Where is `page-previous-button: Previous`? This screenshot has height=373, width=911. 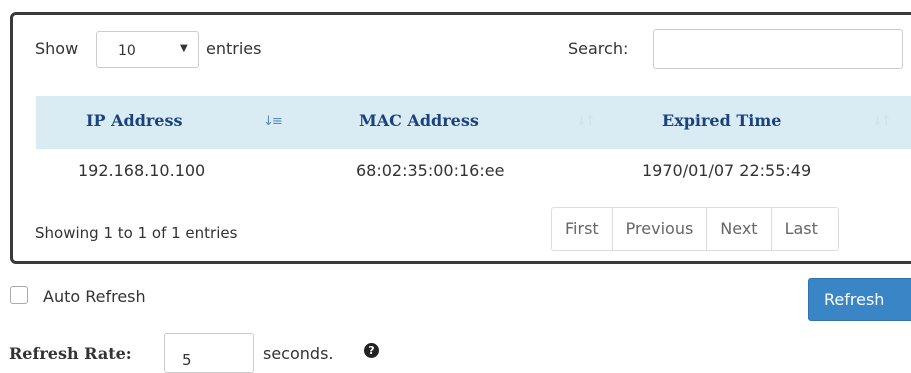 page-previous-button: Previous is located at coordinates (660, 229).